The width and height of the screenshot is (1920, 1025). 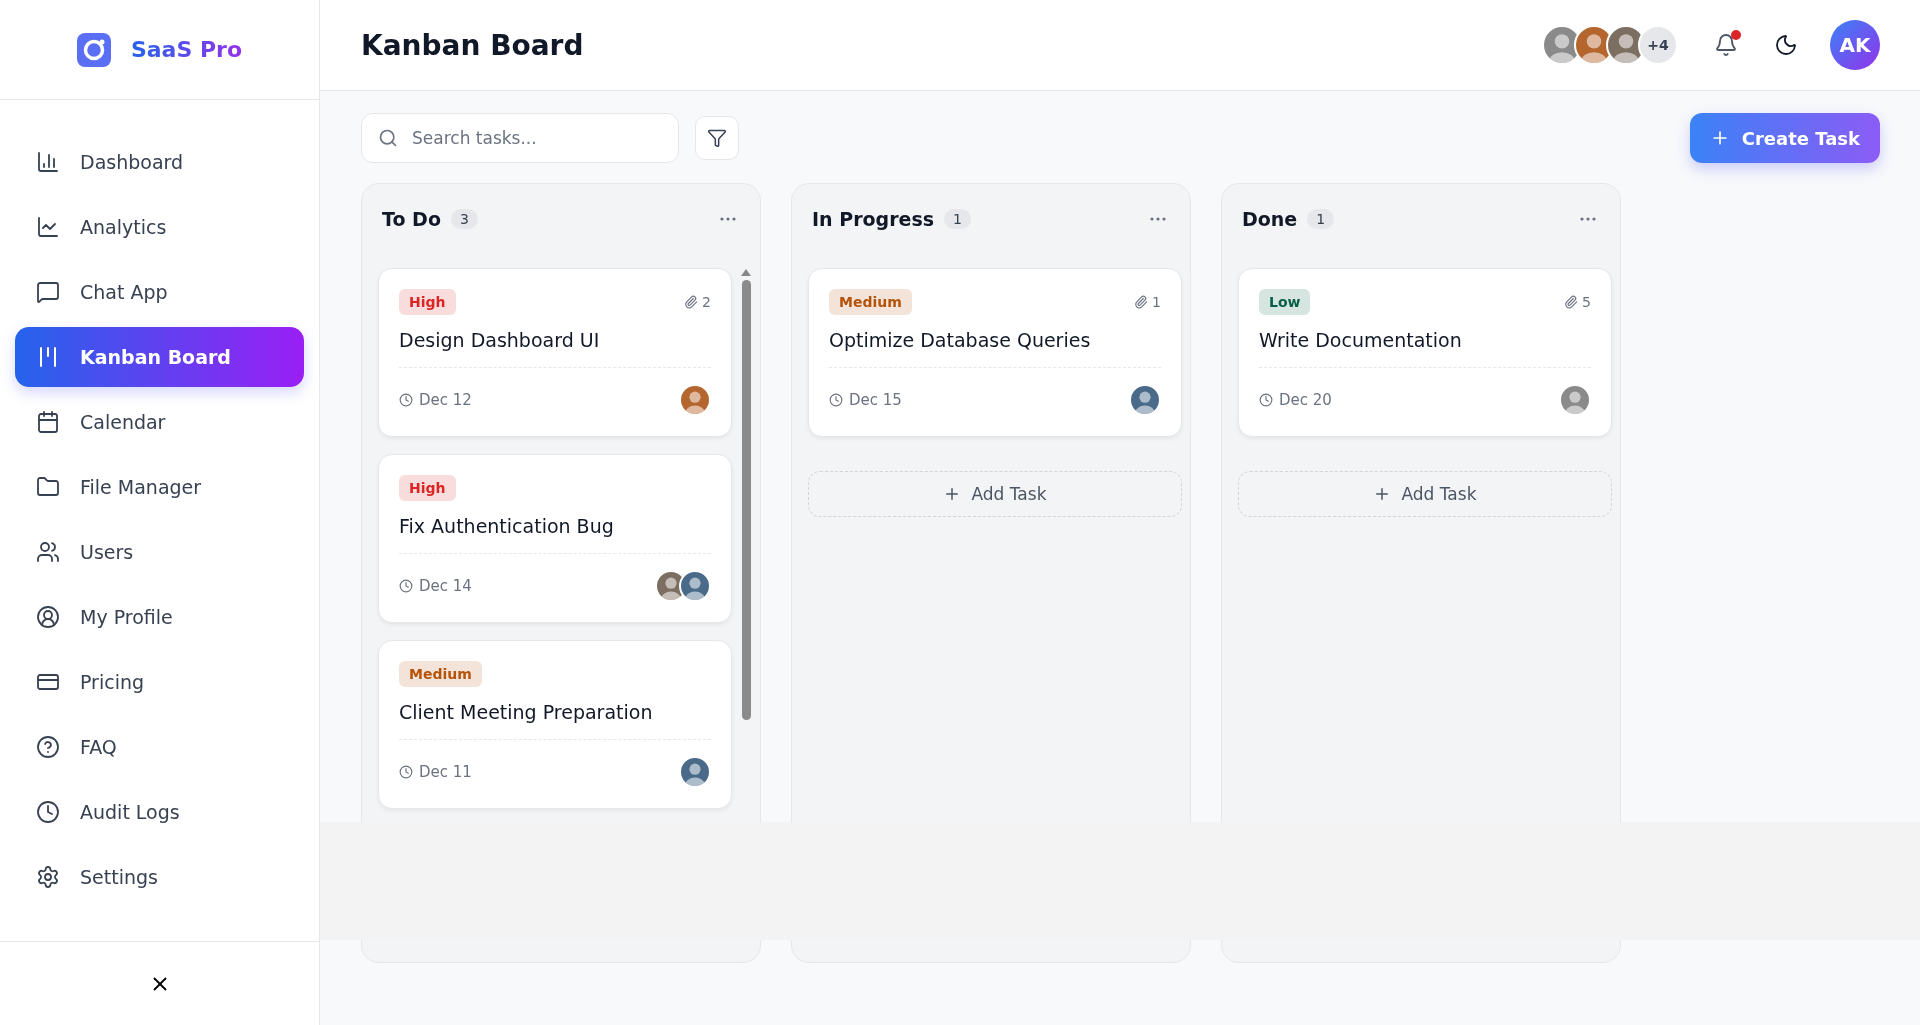 What do you see at coordinates (1658, 45) in the screenshot?
I see `more-members-count: +4` at bounding box center [1658, 45].